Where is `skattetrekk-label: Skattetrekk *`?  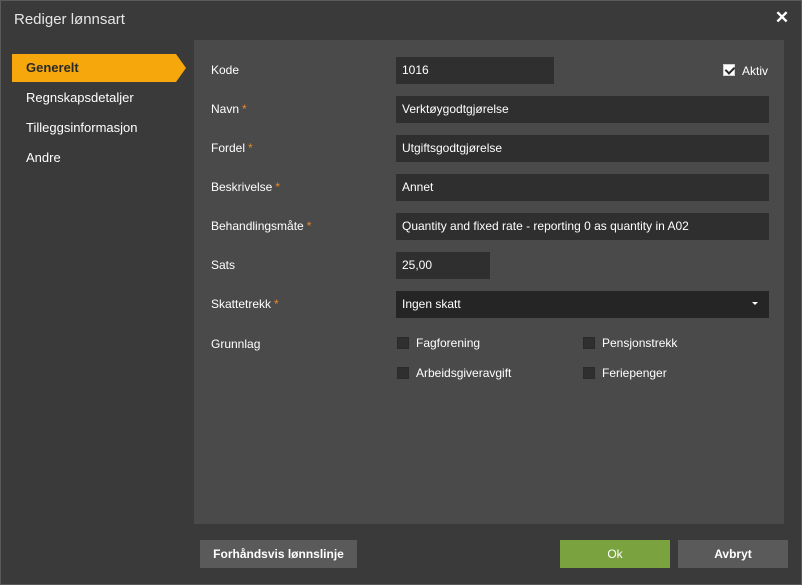
skattetrekk-label: Skattetrekk * is located at coordinates (245, 304).